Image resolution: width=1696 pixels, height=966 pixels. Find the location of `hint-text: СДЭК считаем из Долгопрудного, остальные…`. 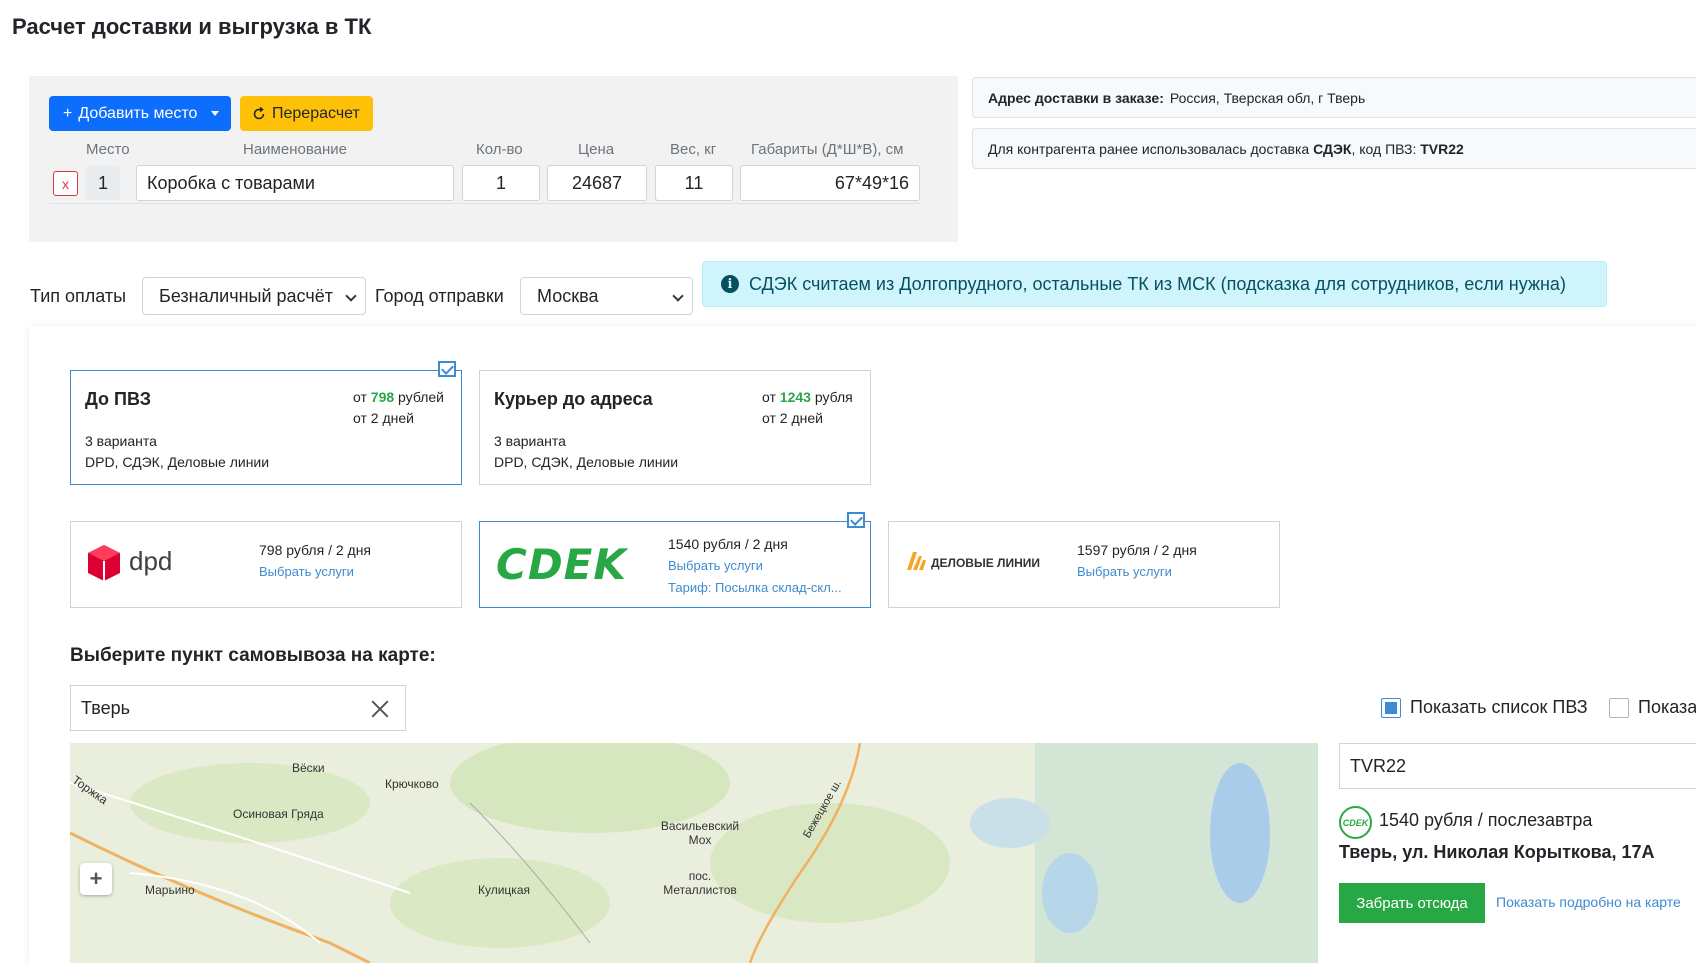

hint-text: СДЭК считаем из Долгопрудного, остальные… is located at coordinates (1157, 283).